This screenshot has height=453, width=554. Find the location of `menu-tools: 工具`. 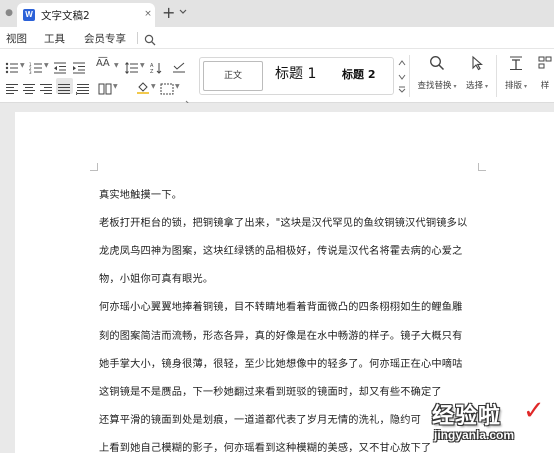

menu-tools: 工具 is located at coordinates (54, 38).